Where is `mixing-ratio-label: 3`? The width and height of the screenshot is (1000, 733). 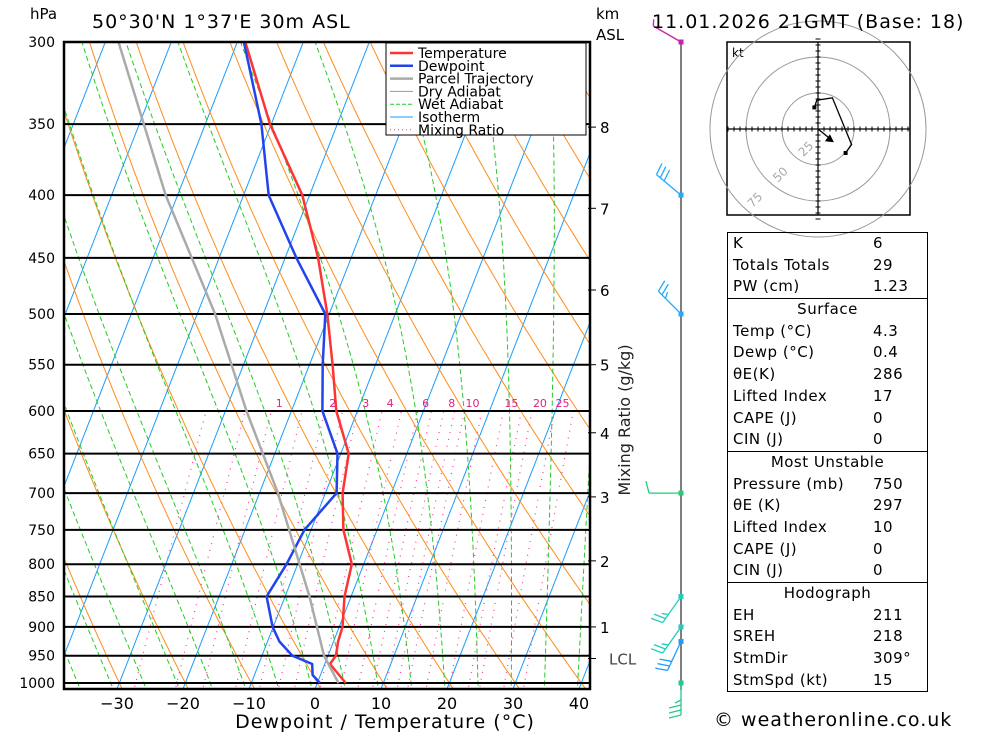
mixing-ratio-label: 3 is located at coordinates (365, 403).